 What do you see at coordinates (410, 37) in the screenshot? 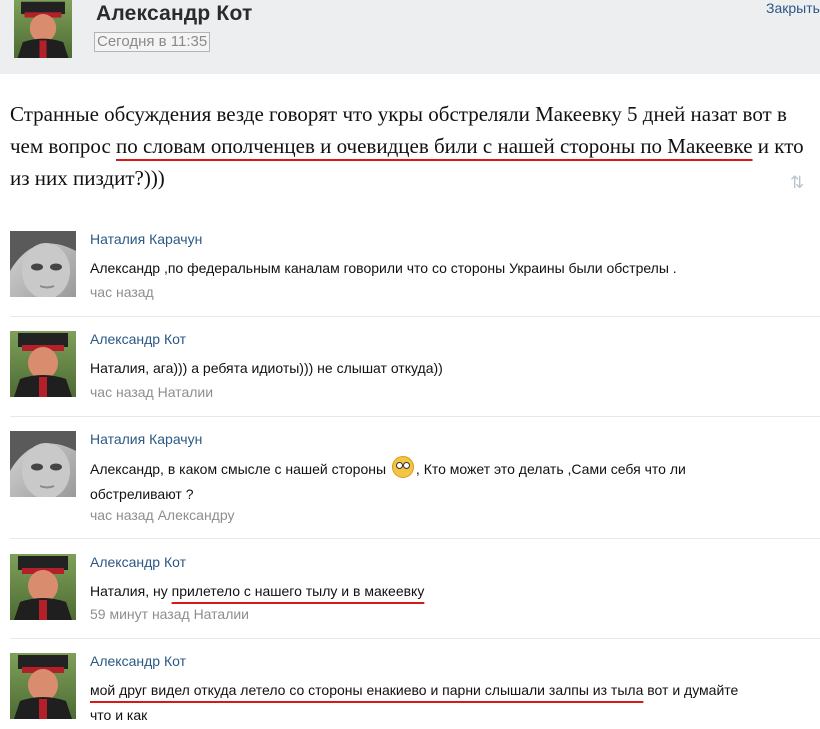
I see `post-header: Александр Кот Сегодня в 11:35 Закрыть` at bounding box center [410, 37].